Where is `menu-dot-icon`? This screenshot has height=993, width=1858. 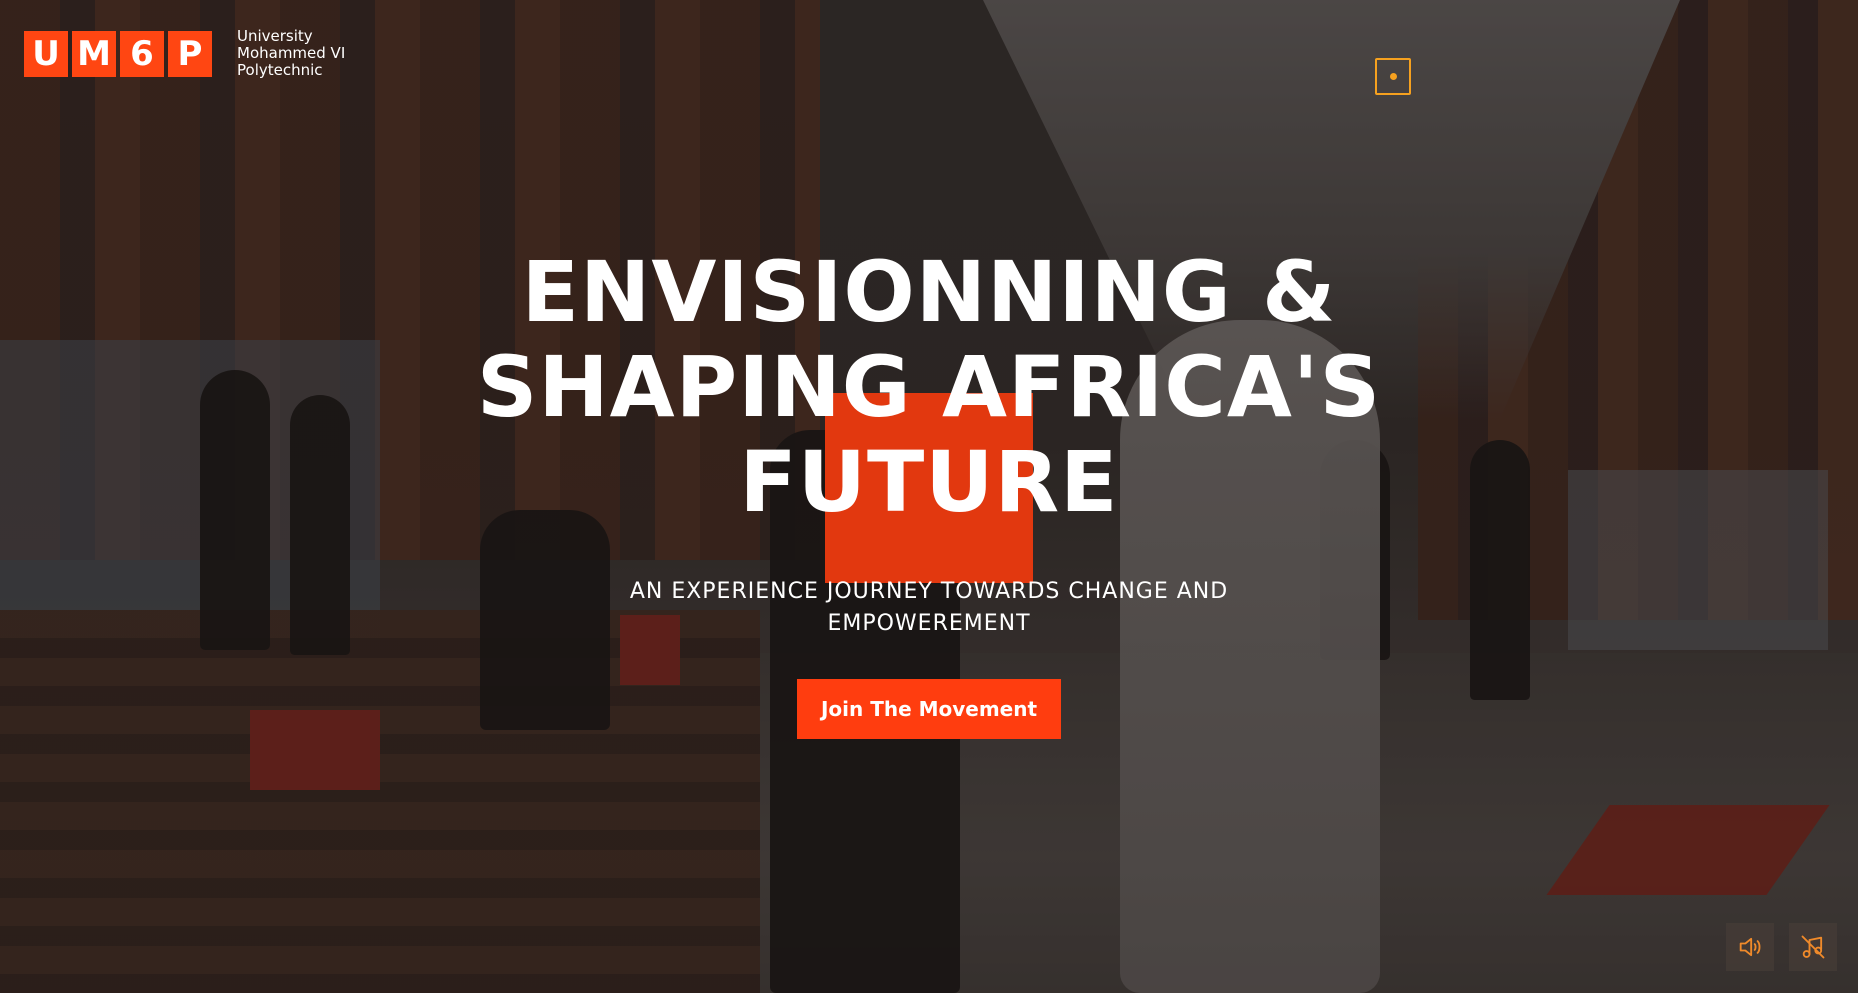
menu-dot-icon is located at coordinates (1393, 76).